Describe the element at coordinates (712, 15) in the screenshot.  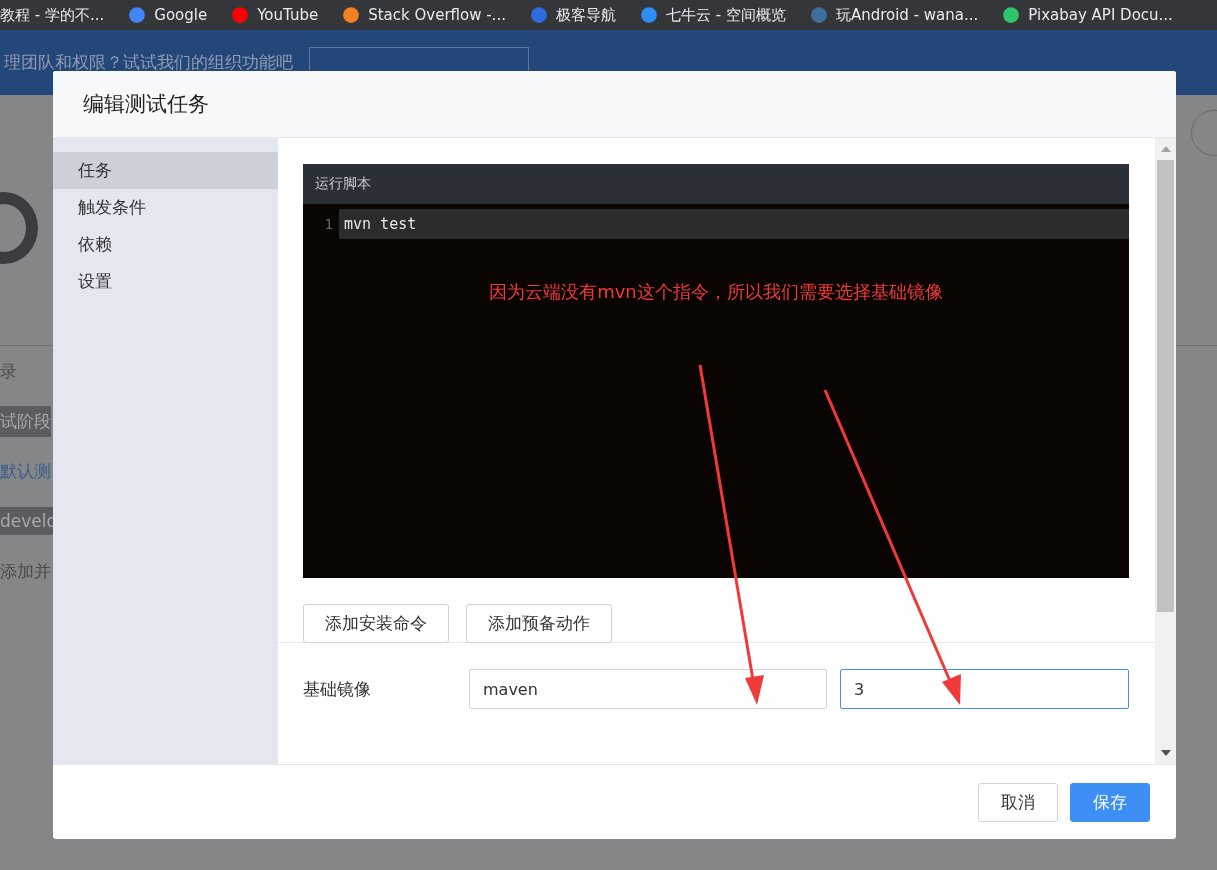
I see `bookmark: 七牛云 - 空间概览` at that location.